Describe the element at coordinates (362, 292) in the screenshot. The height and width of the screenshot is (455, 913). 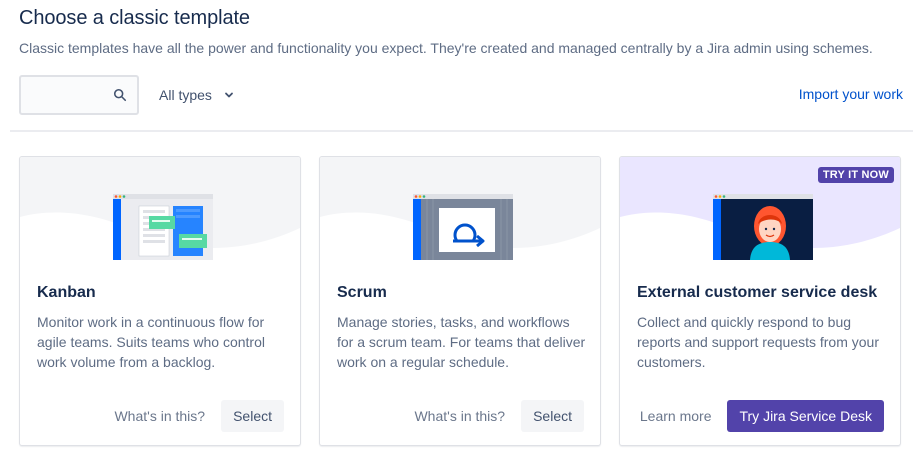
I see `card-title: Scrum` at that location.